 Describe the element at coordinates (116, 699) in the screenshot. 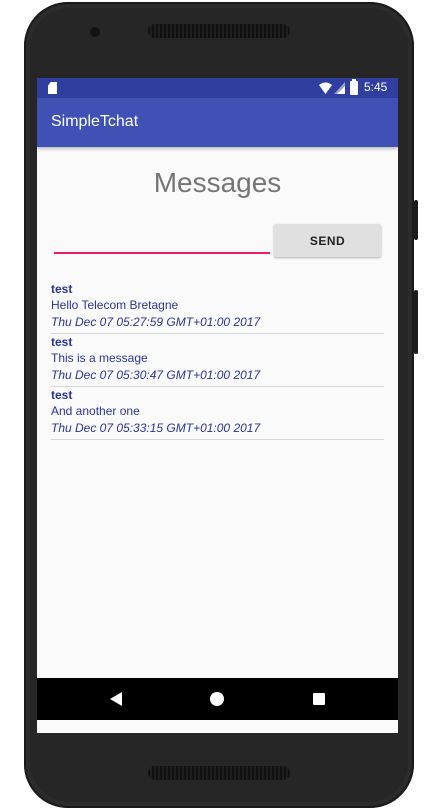

I see `back-icon` at that location.